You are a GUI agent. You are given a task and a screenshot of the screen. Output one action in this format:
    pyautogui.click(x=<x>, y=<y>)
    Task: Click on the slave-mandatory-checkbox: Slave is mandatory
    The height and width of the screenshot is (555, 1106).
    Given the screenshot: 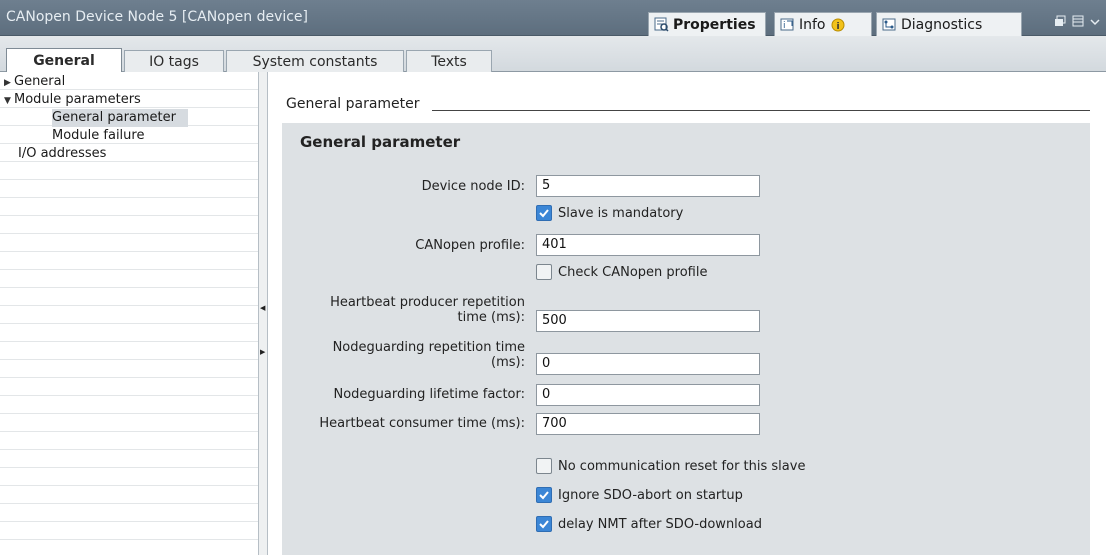 What is the action you would take?
    pyautogui.click(x=609, y=213)
    